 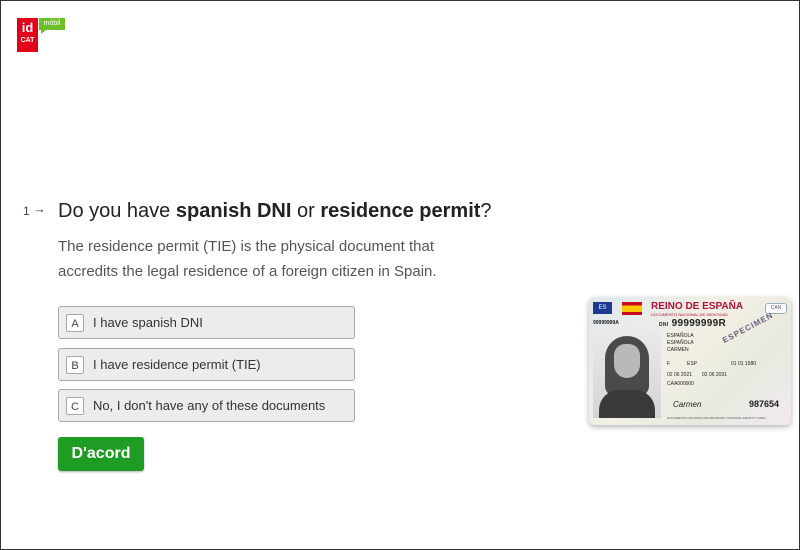 I want to click on title-part: or, so click(x=306, y=211).